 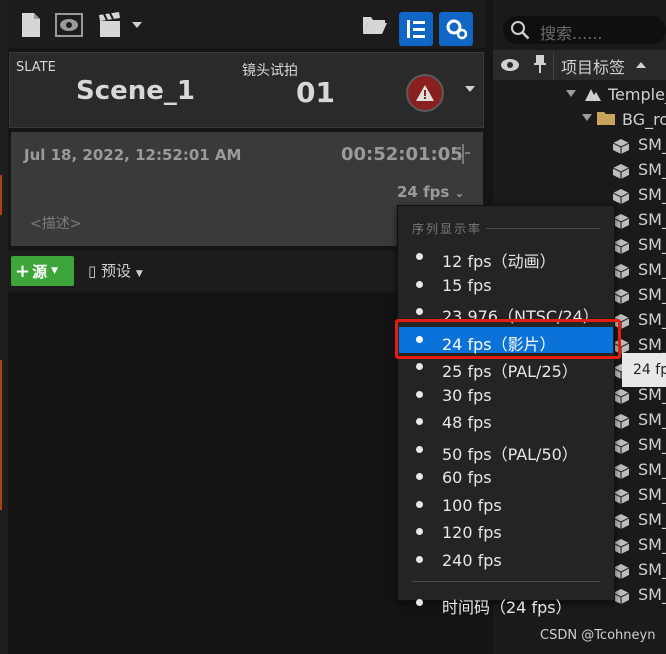 What do you see at coordinates (416, 29) in the screenshot?
I see `list-view-icon` at bounding box center [416, 29].